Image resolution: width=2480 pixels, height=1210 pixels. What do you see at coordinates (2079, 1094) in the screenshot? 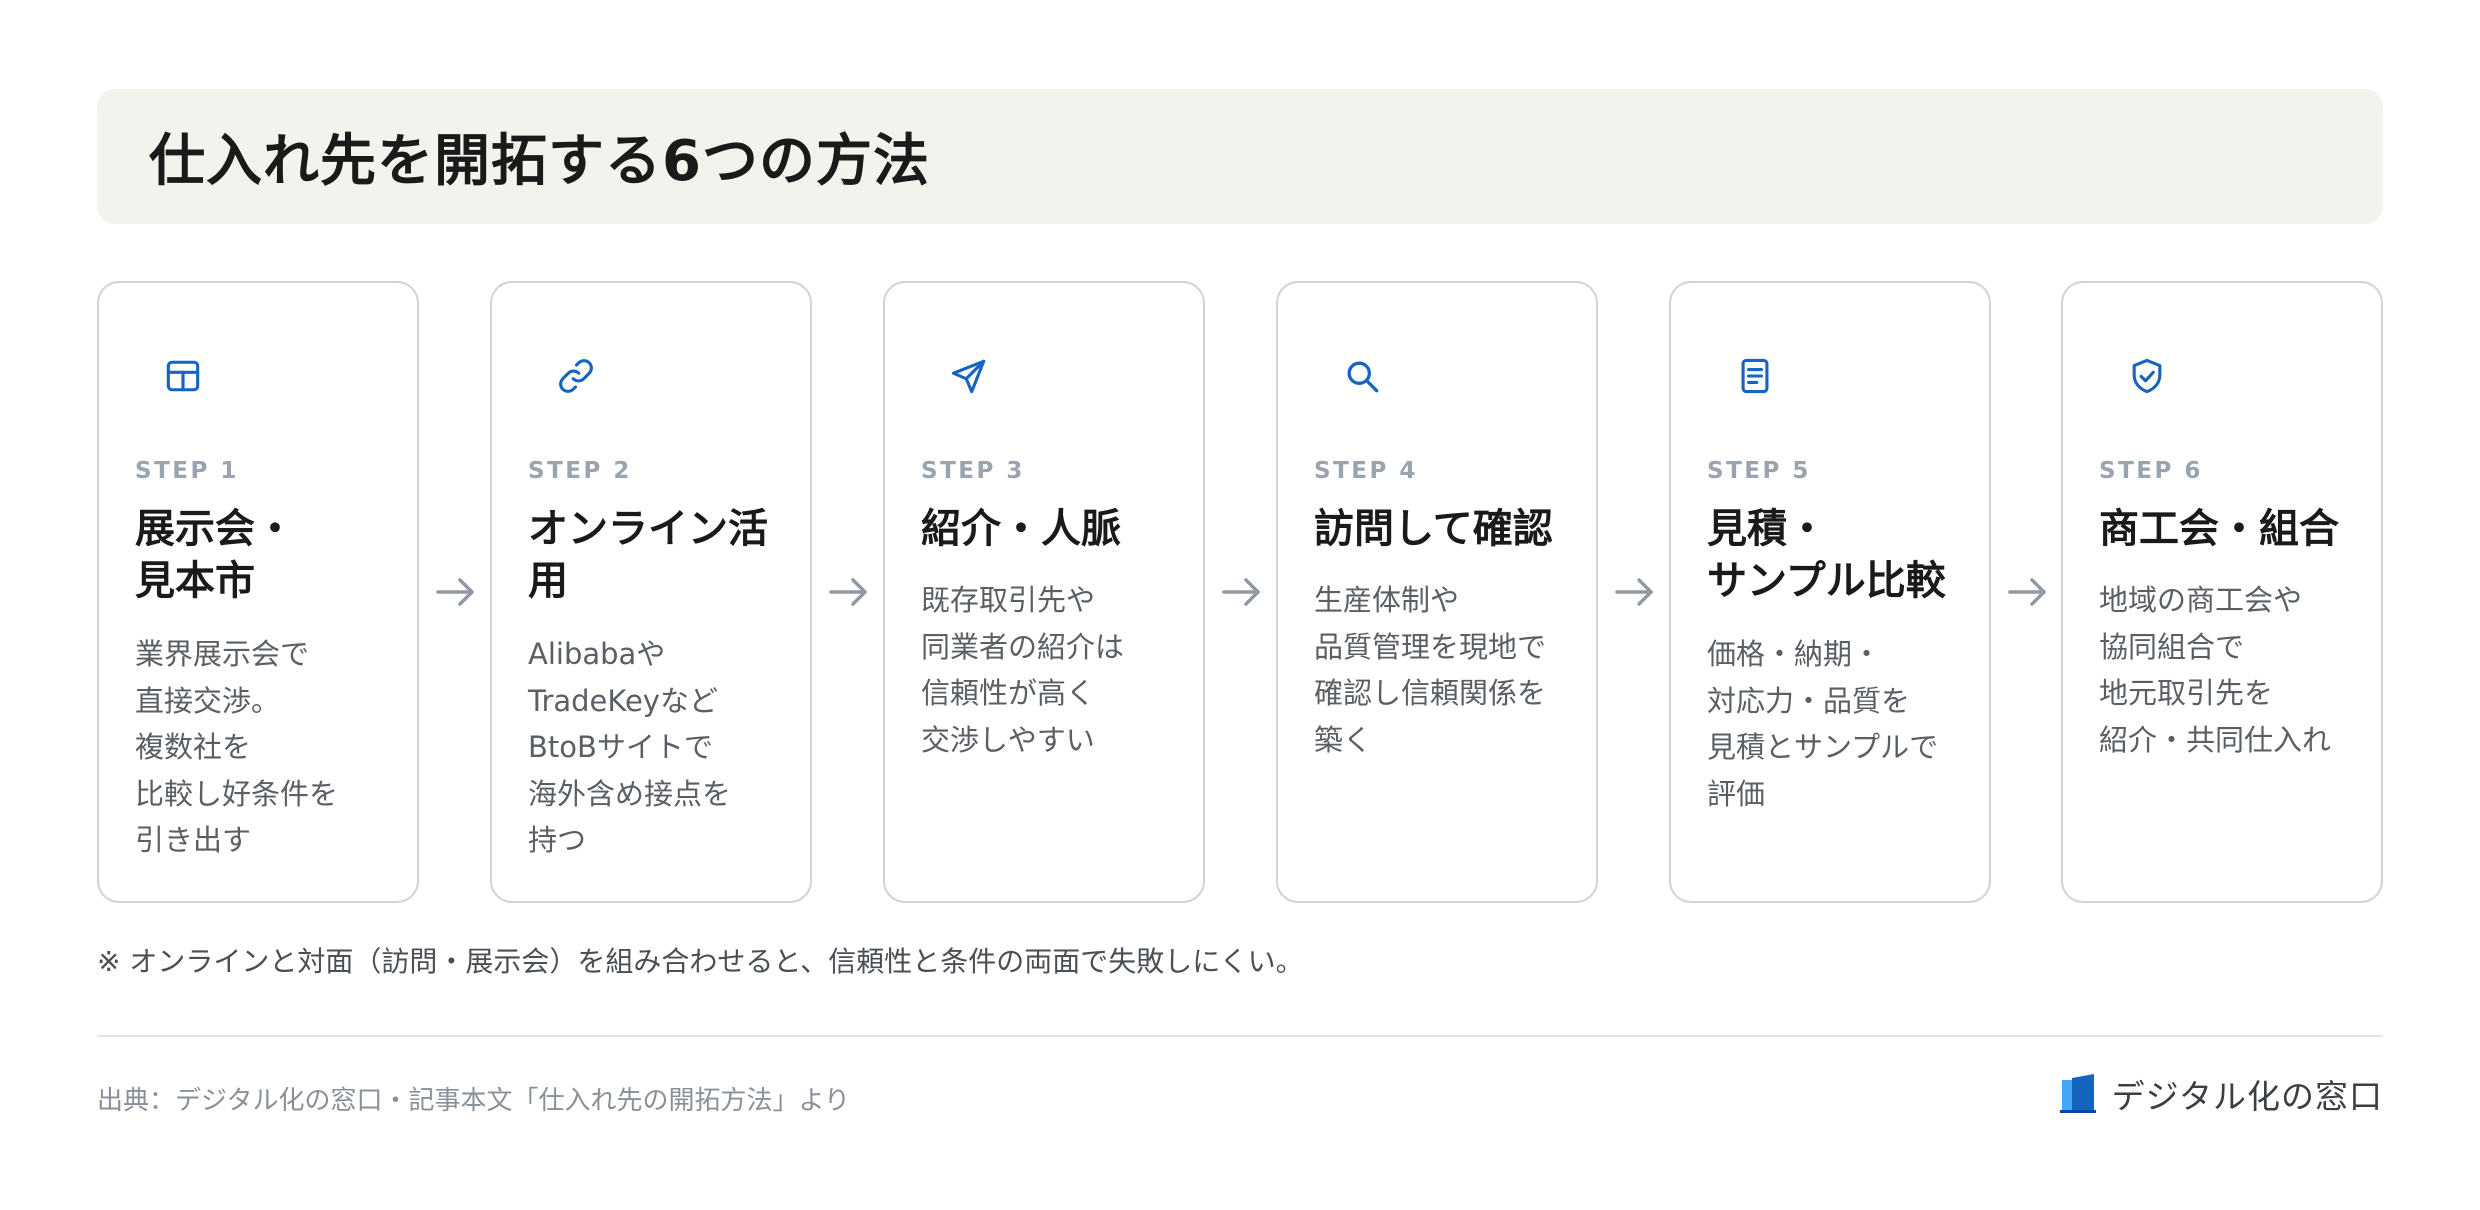
I see `window-logo-icon` at bounding box center [2079, 1094].